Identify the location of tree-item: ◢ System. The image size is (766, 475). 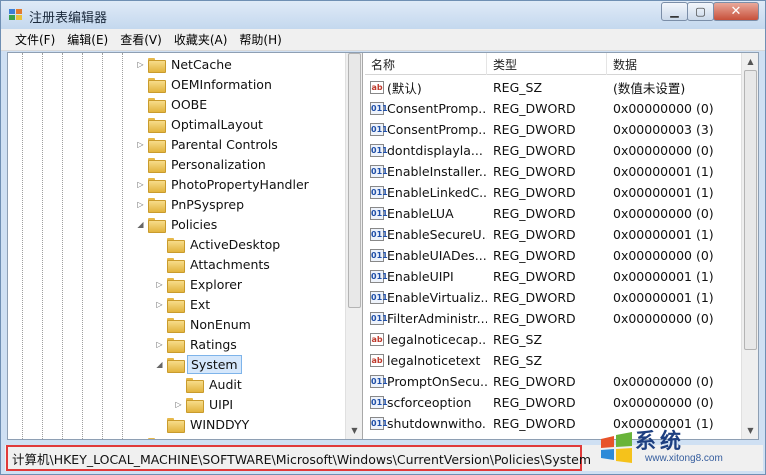
(198, 364).